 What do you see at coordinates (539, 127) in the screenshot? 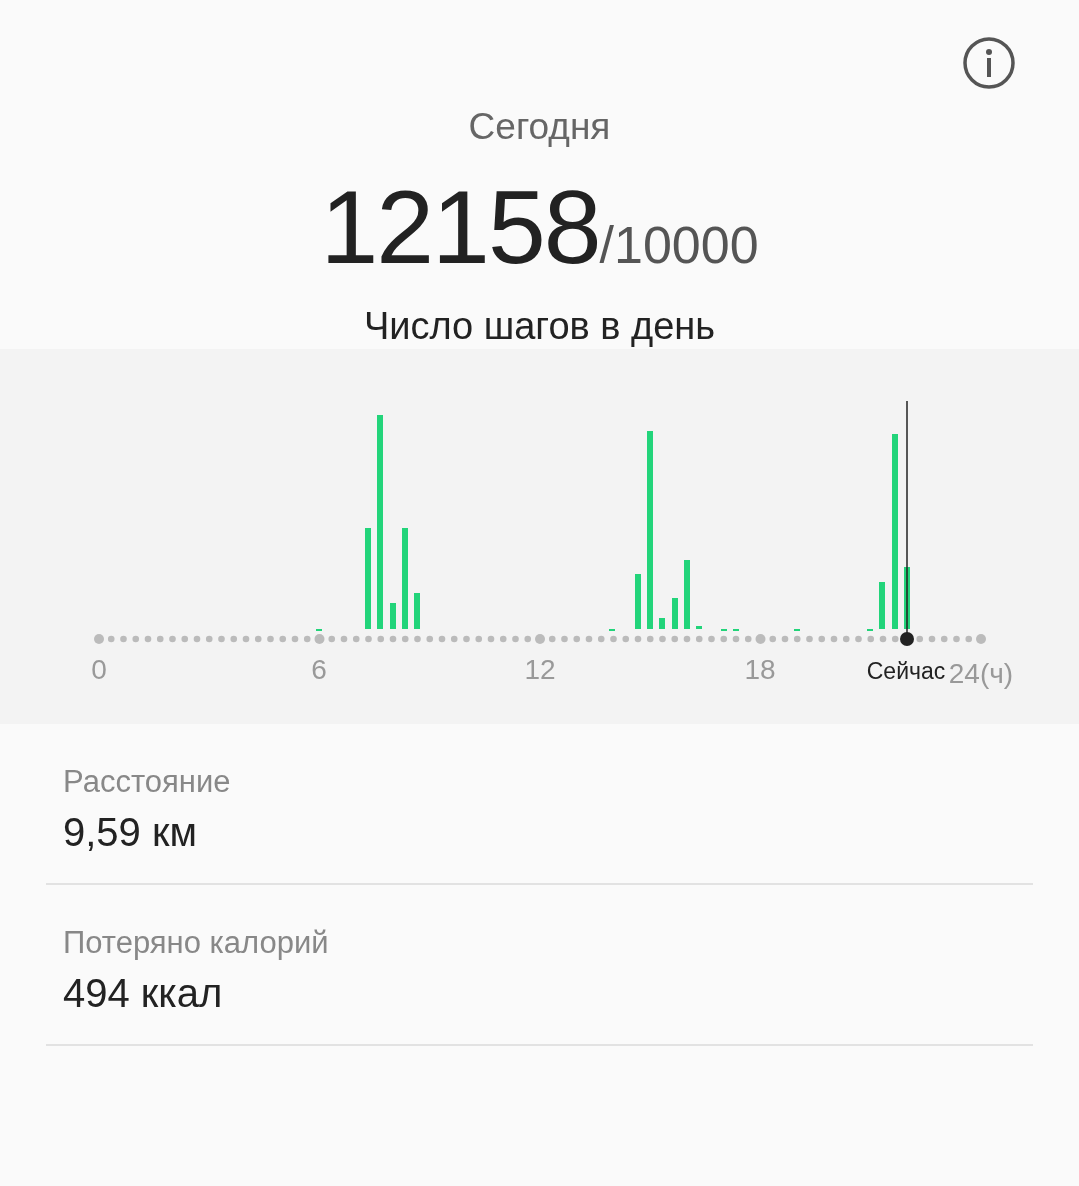
I see `day-title: Сегодня` at bounding box center [539, 127].